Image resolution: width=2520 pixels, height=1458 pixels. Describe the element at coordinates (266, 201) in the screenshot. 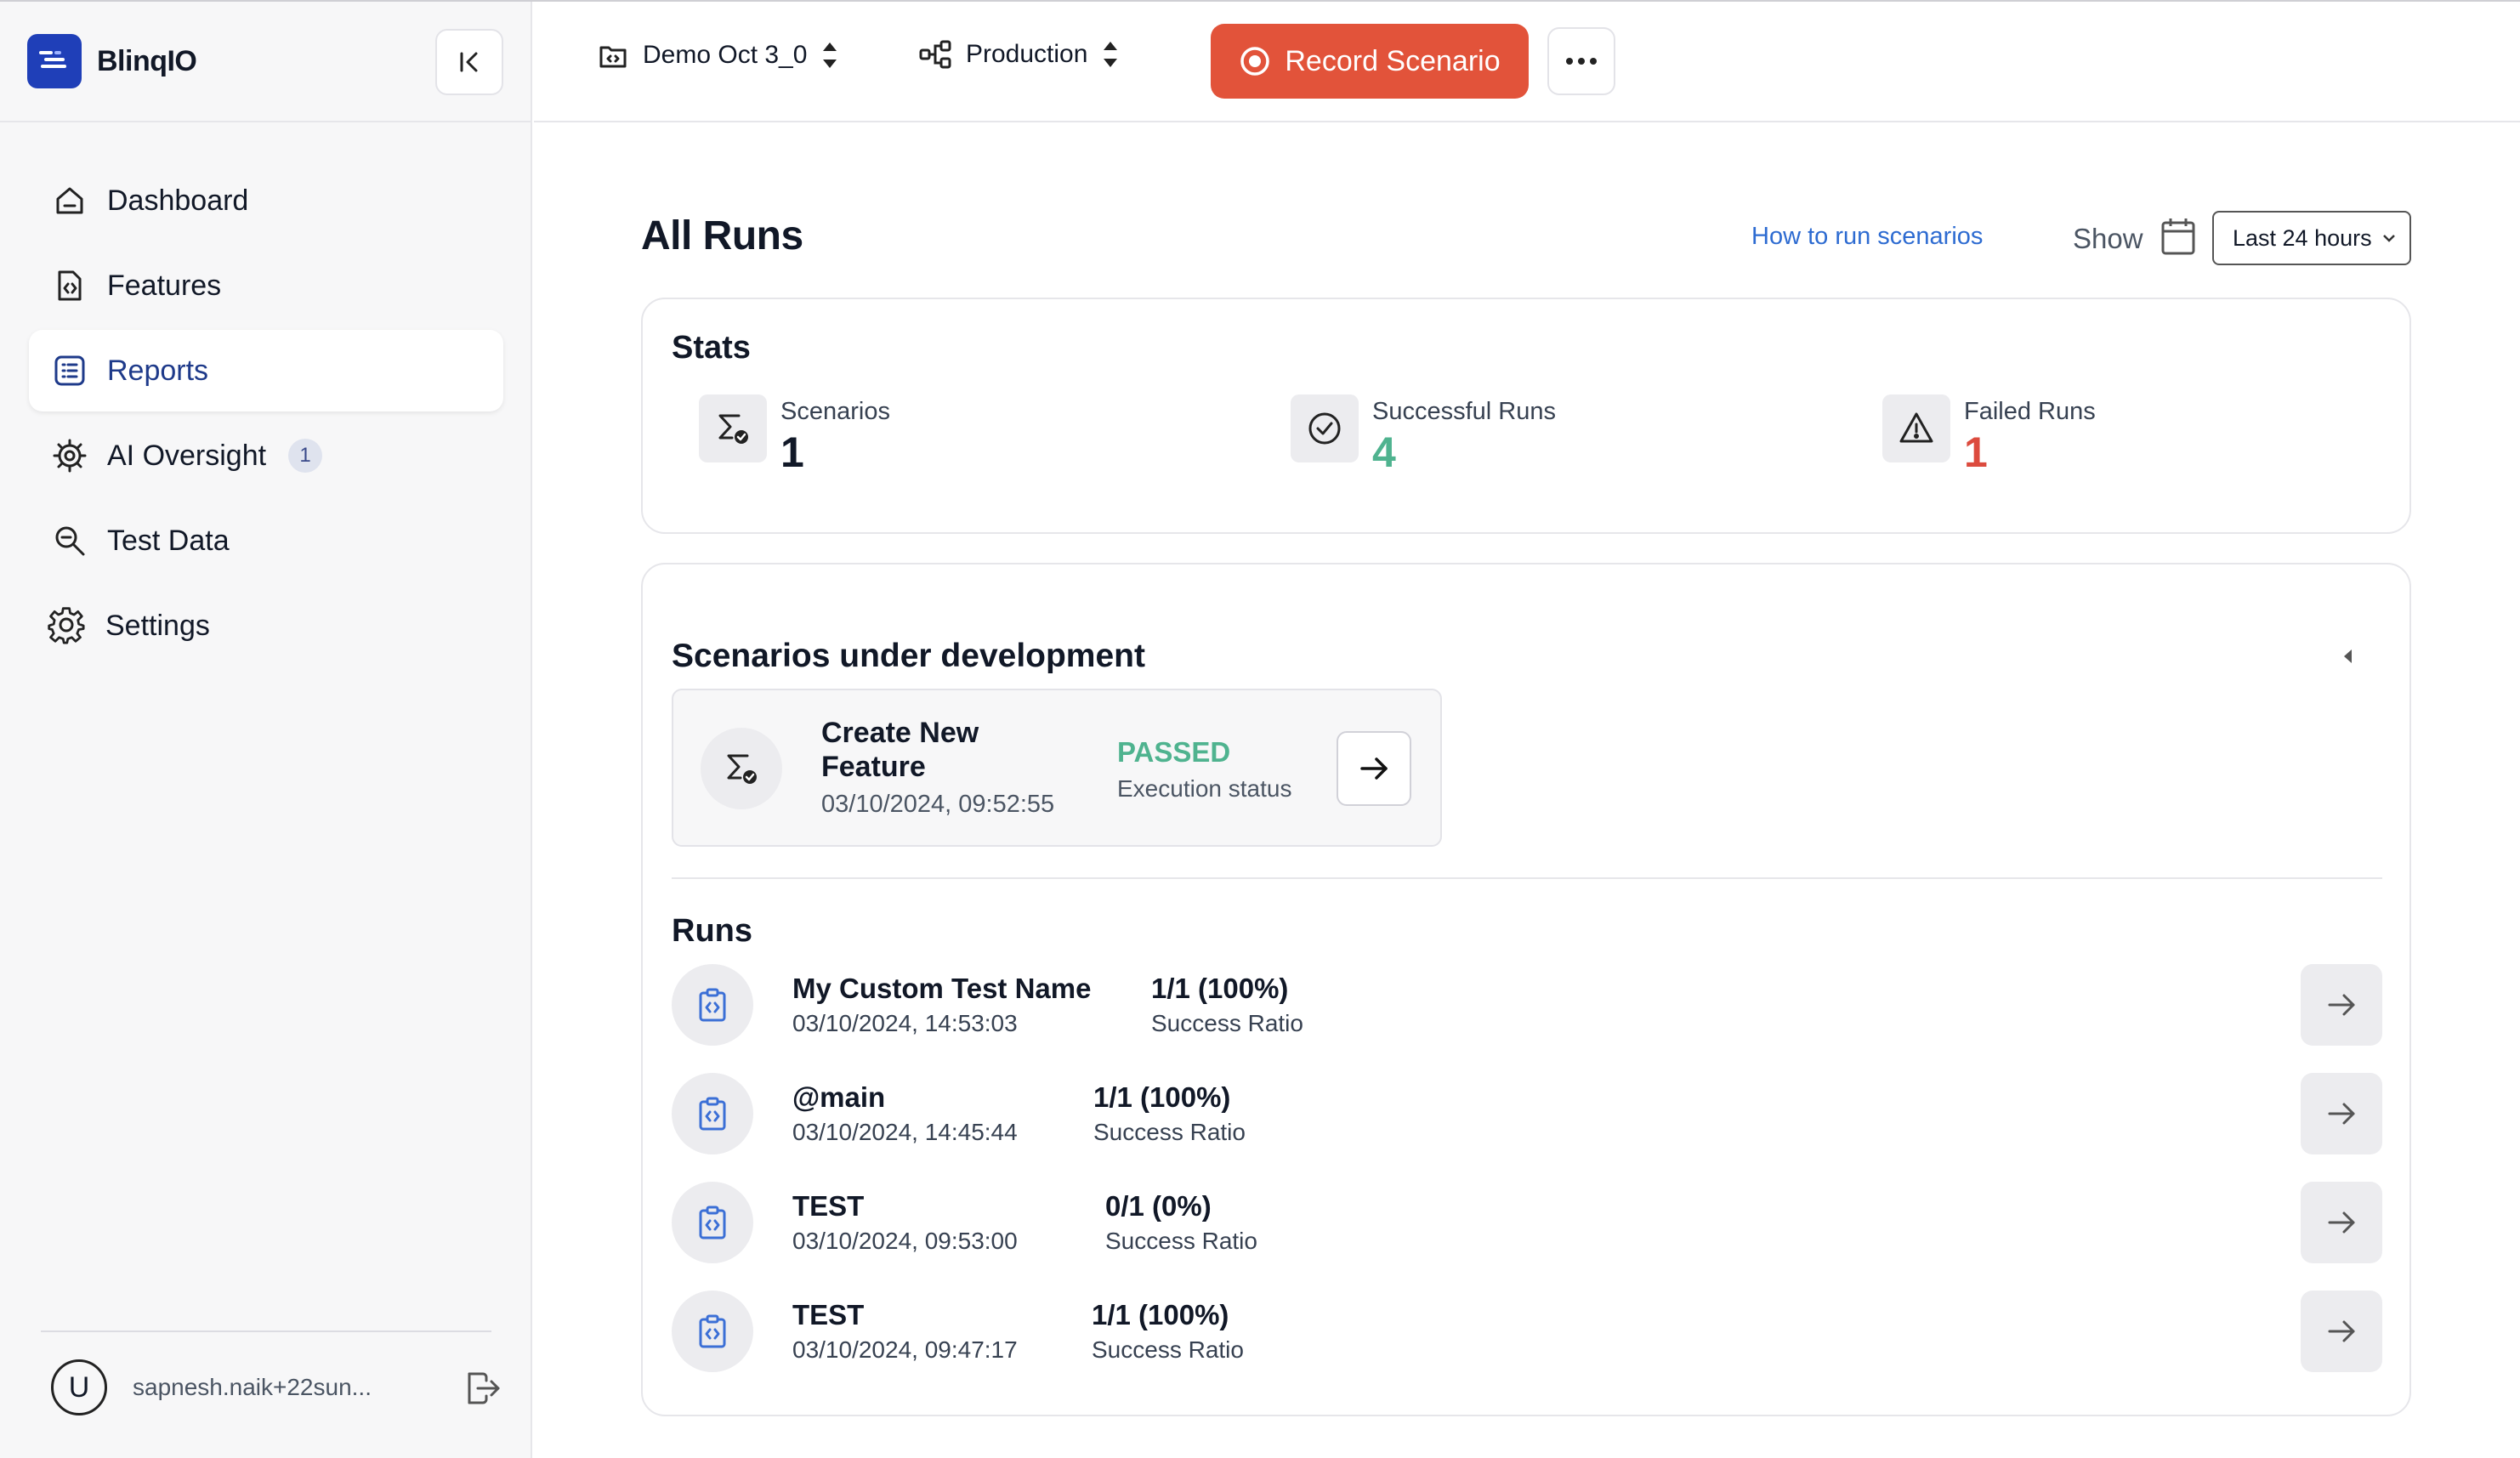

I see `sidebar-item-dashboard: Dashboard` at that location.